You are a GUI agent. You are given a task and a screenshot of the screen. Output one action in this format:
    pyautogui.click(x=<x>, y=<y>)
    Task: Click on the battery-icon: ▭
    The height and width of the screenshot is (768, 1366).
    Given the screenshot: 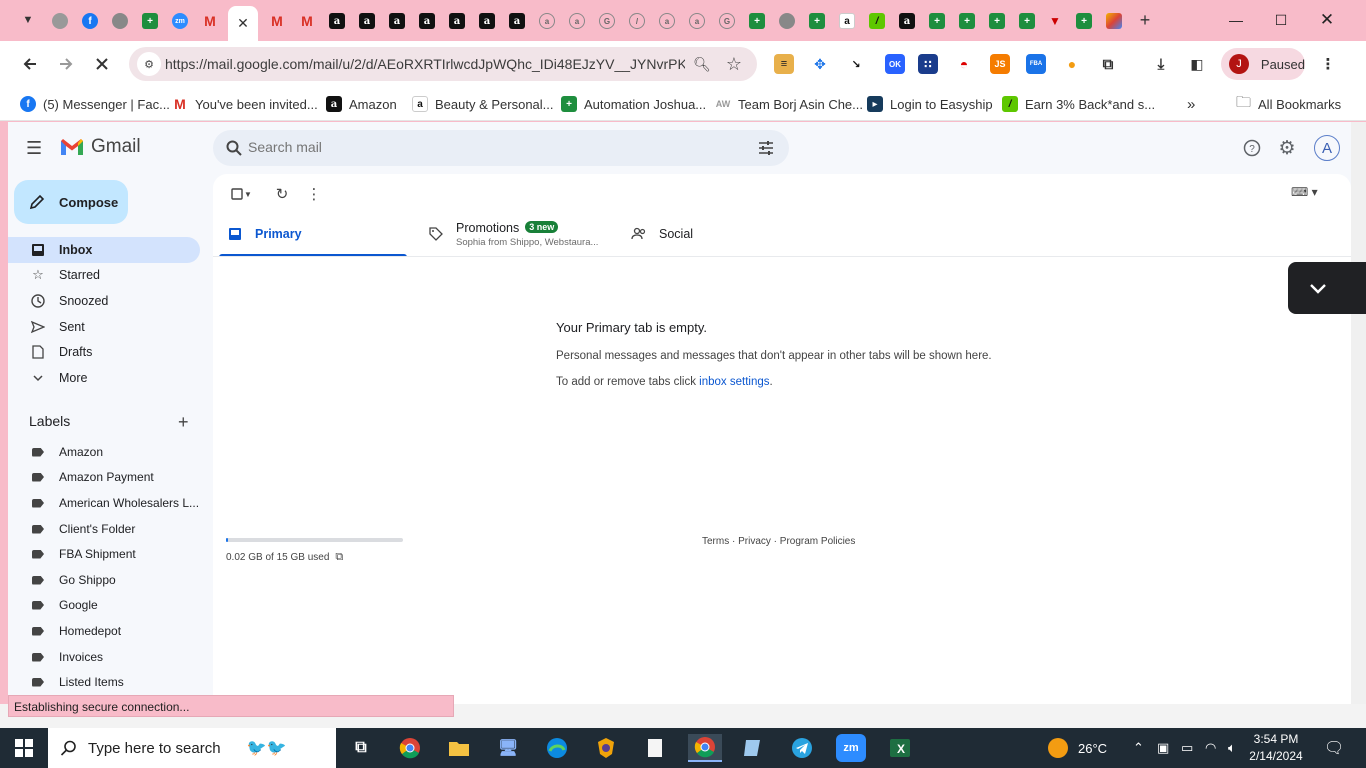 What is the action you would take?
    pyautogui.click(x=1187, y=748)
    